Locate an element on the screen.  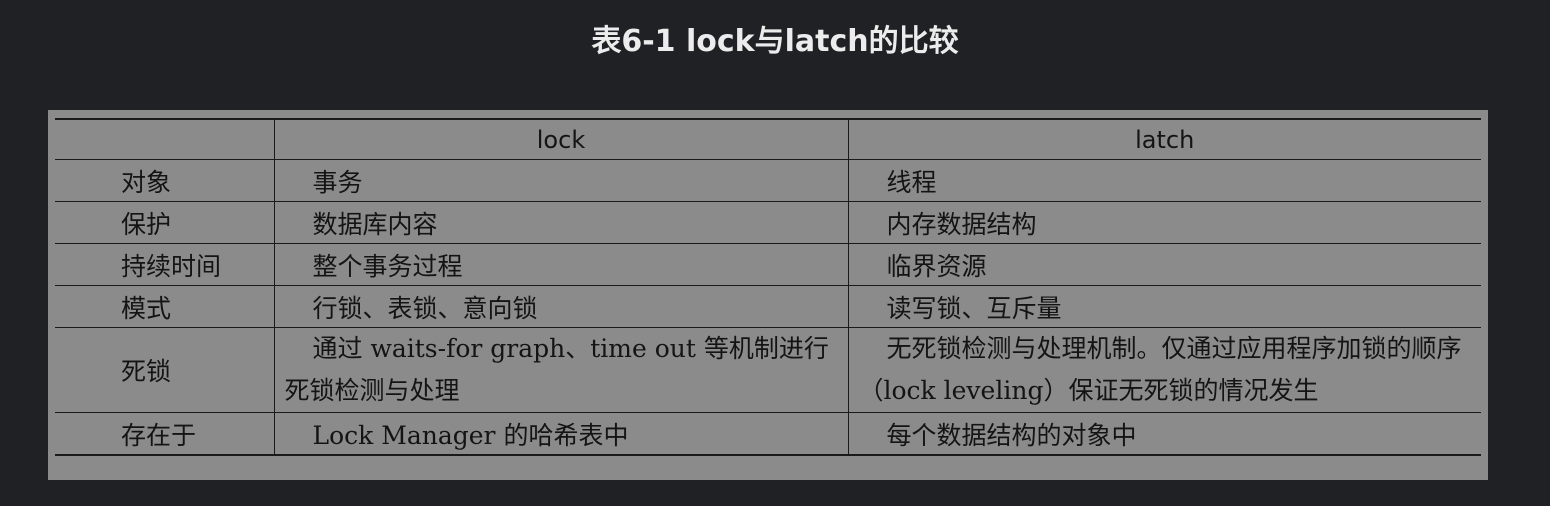
attribute-cell: 存在于 is located at coordinates (164, 434).